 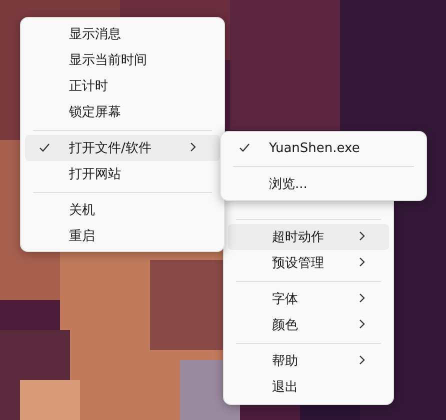 I want to click on menu-item: 预设管理, so click(x=308, y=263).